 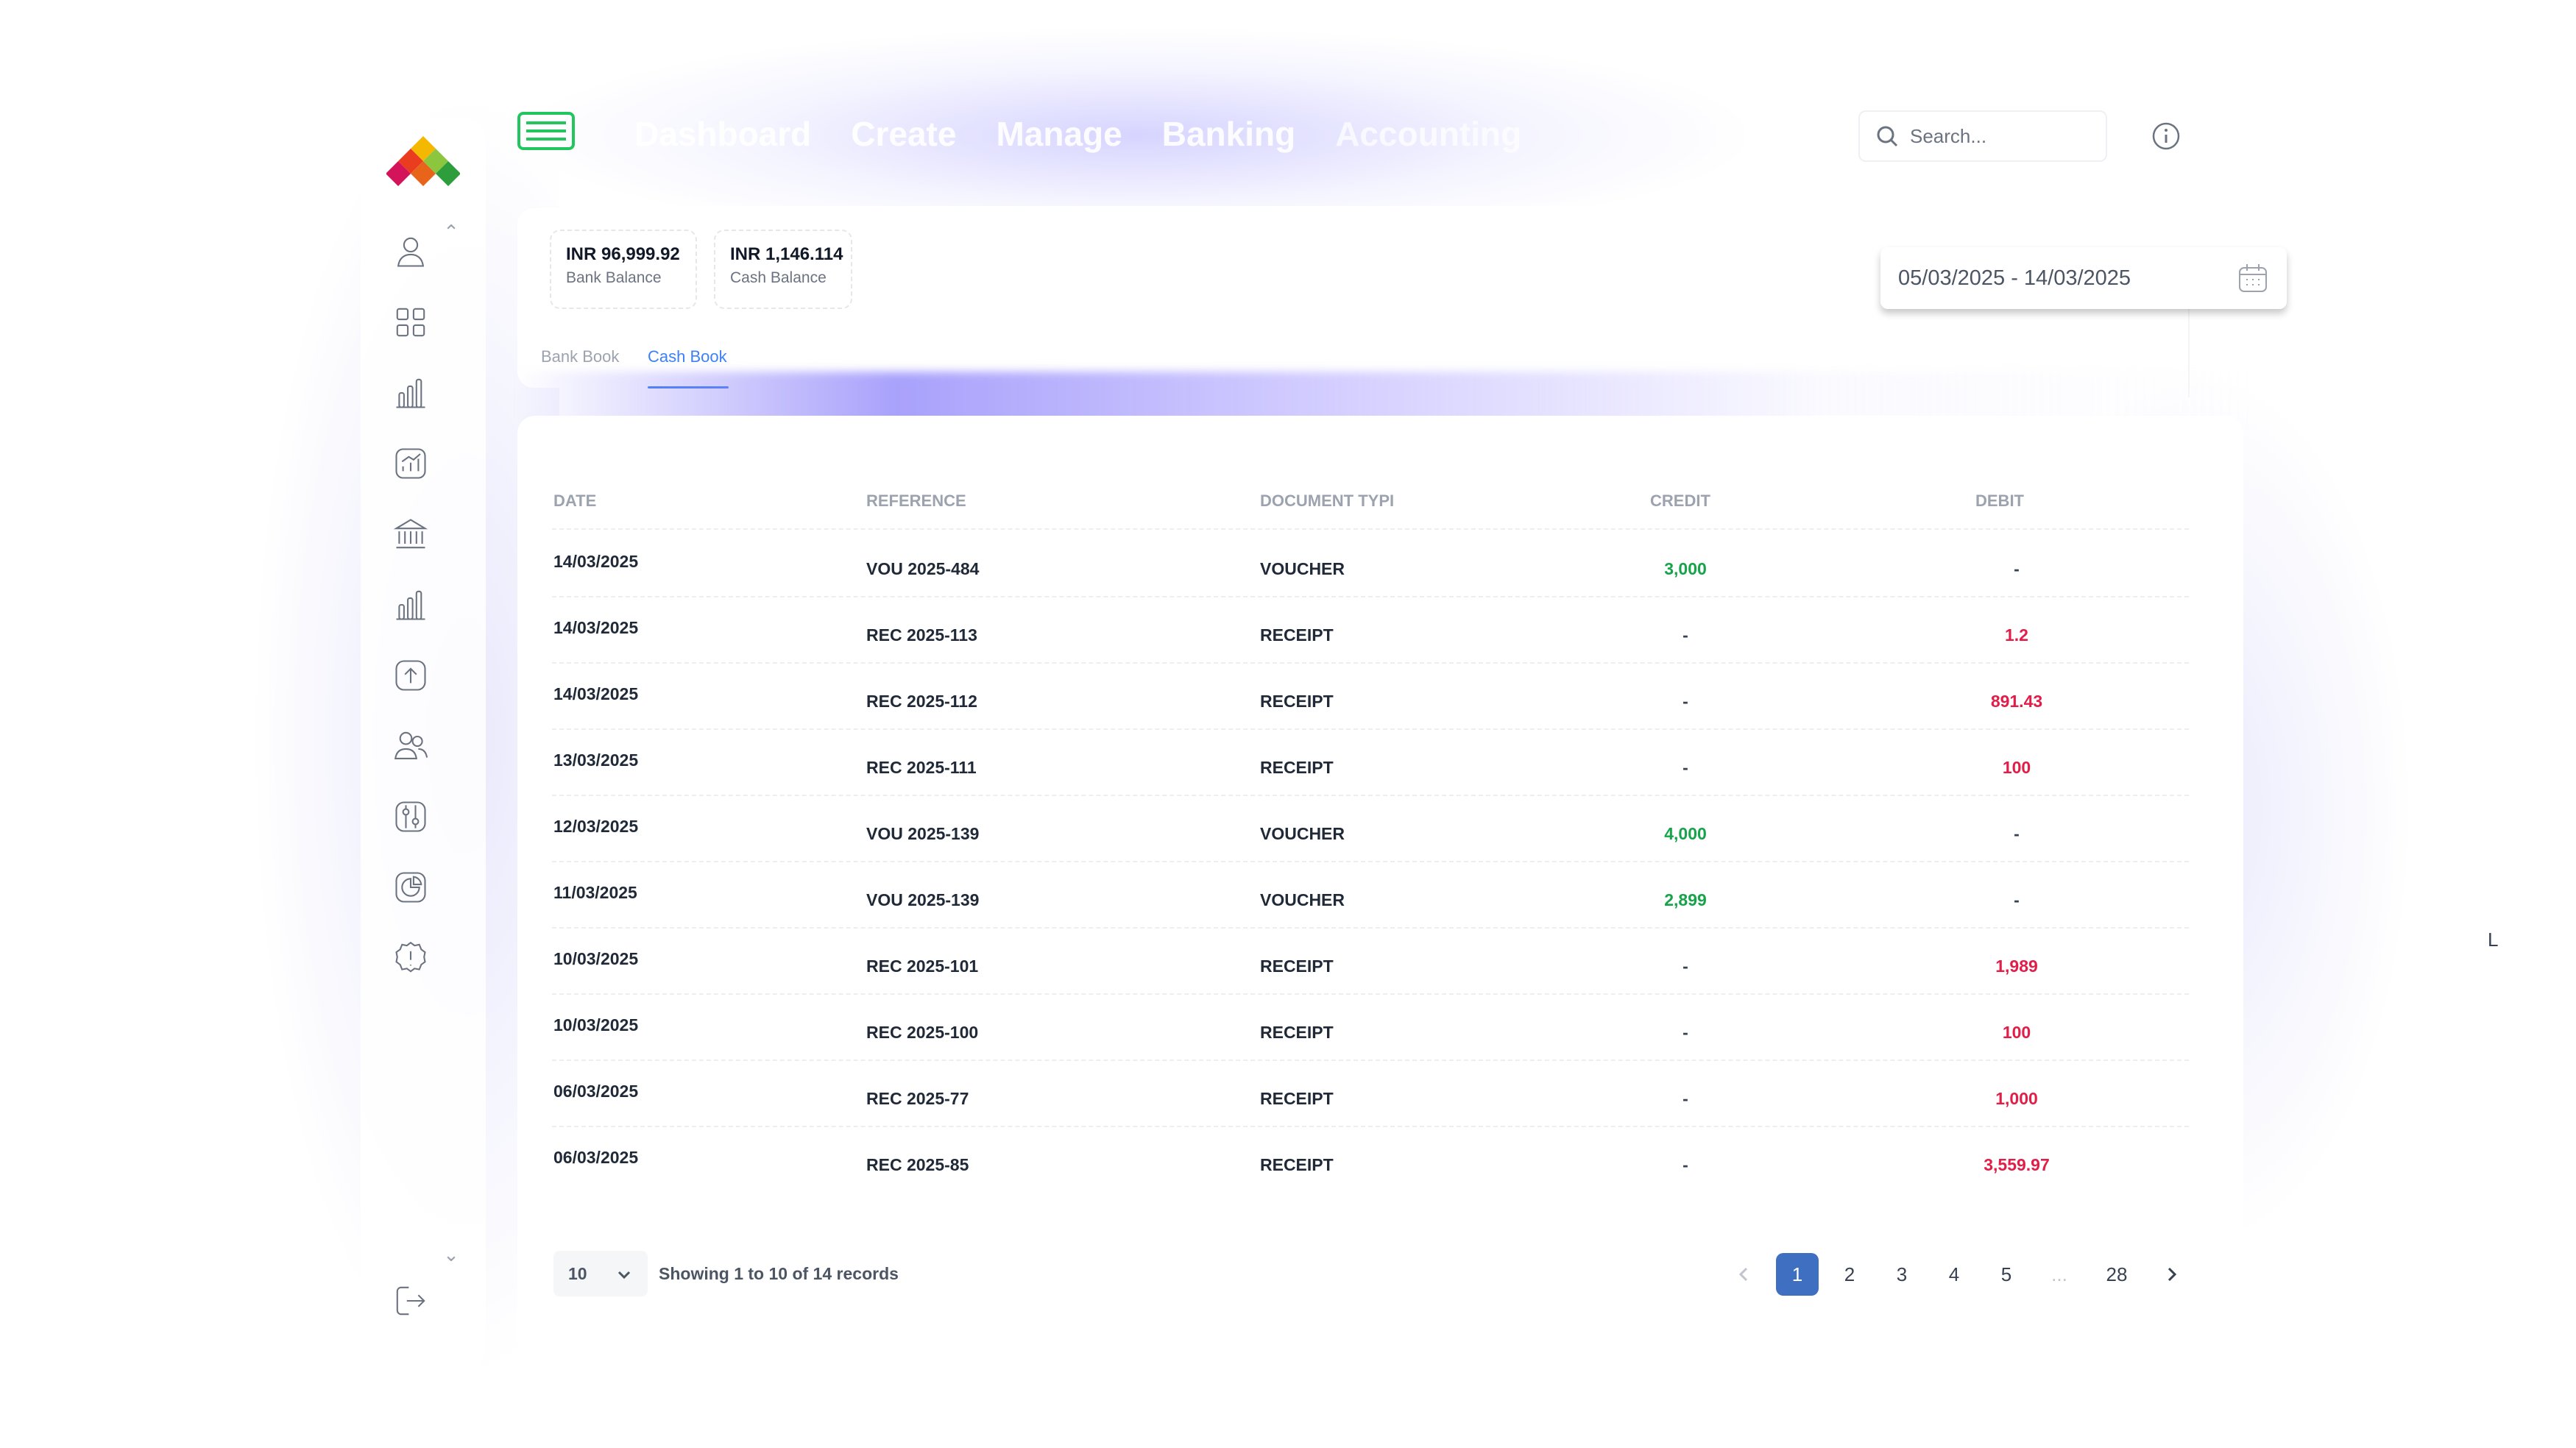 I want to click on pagination-prev-button, so click(x=1744, y=1274).